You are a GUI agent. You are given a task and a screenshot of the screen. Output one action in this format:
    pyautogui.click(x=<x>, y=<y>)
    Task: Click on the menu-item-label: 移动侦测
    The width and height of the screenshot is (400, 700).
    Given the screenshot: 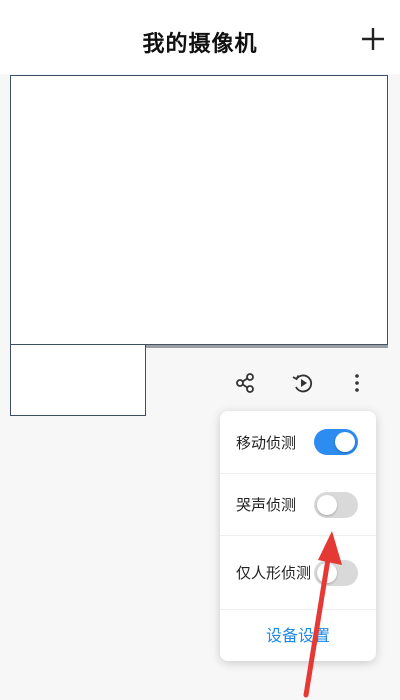 What is the action you would take?
    pyautogui.click(x=266, y=442)
    